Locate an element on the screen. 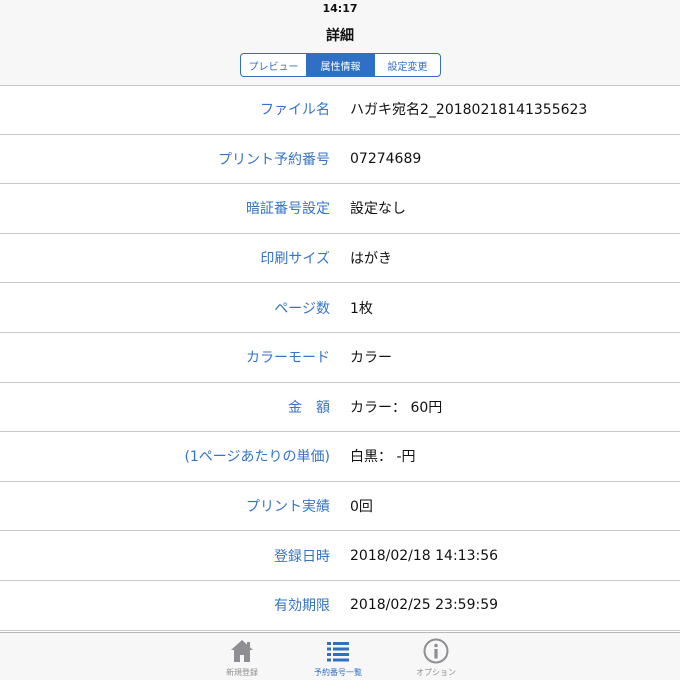  info-icon is located at coordinates (436, 651).